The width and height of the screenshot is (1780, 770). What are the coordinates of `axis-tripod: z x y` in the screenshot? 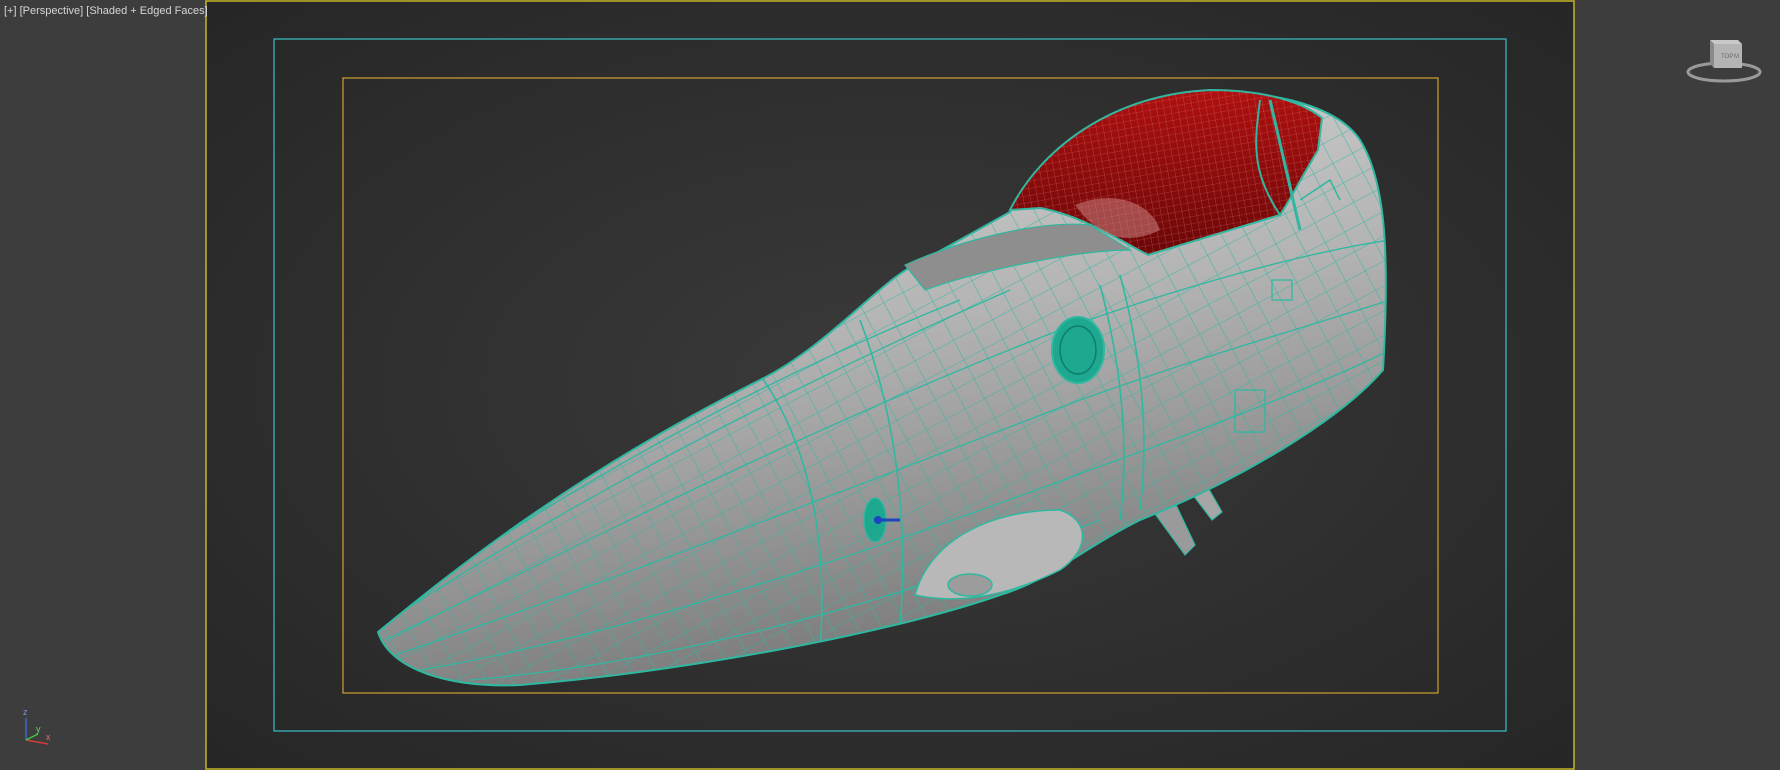 It's located at (37, 726).